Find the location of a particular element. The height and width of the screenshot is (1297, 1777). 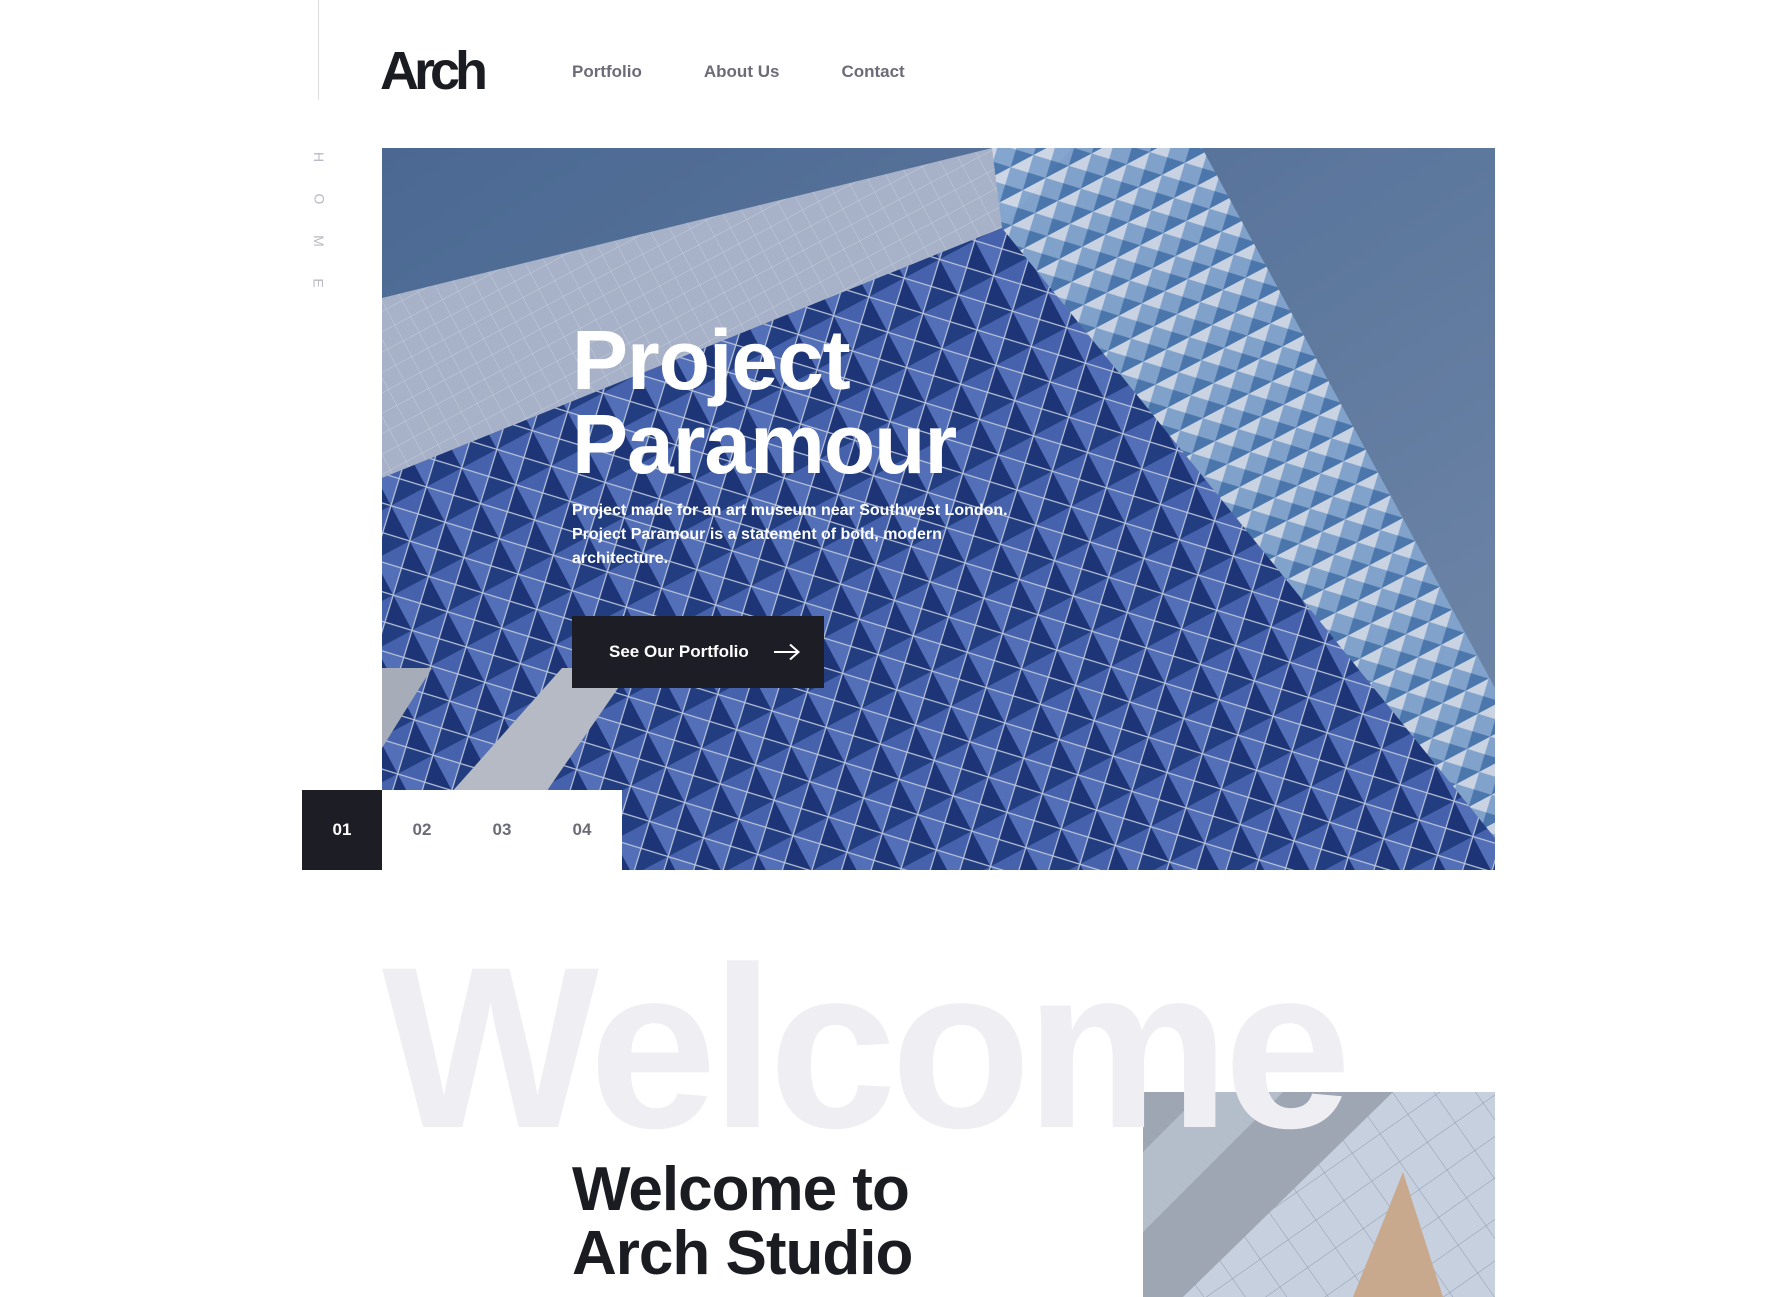

see-portfolio-button-label: See Our Portfolio is located at coordinates (679, 651).